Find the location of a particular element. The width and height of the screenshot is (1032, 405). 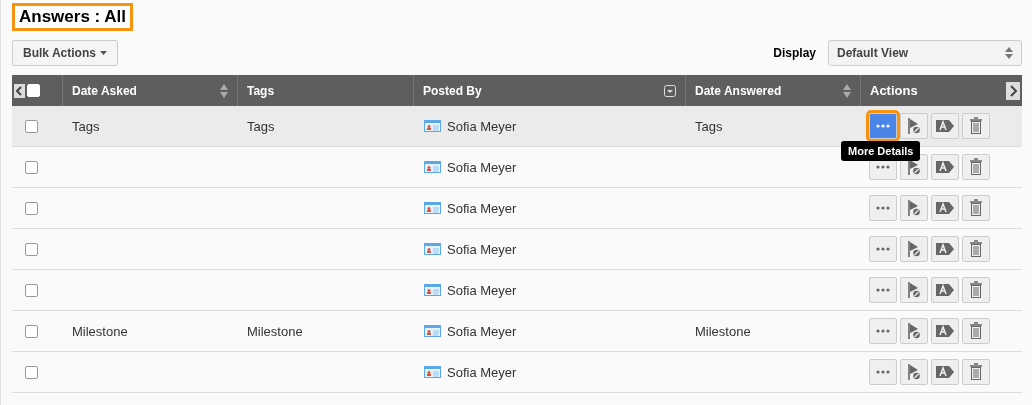

display-select: Default View is located at coordinates (925, 53).